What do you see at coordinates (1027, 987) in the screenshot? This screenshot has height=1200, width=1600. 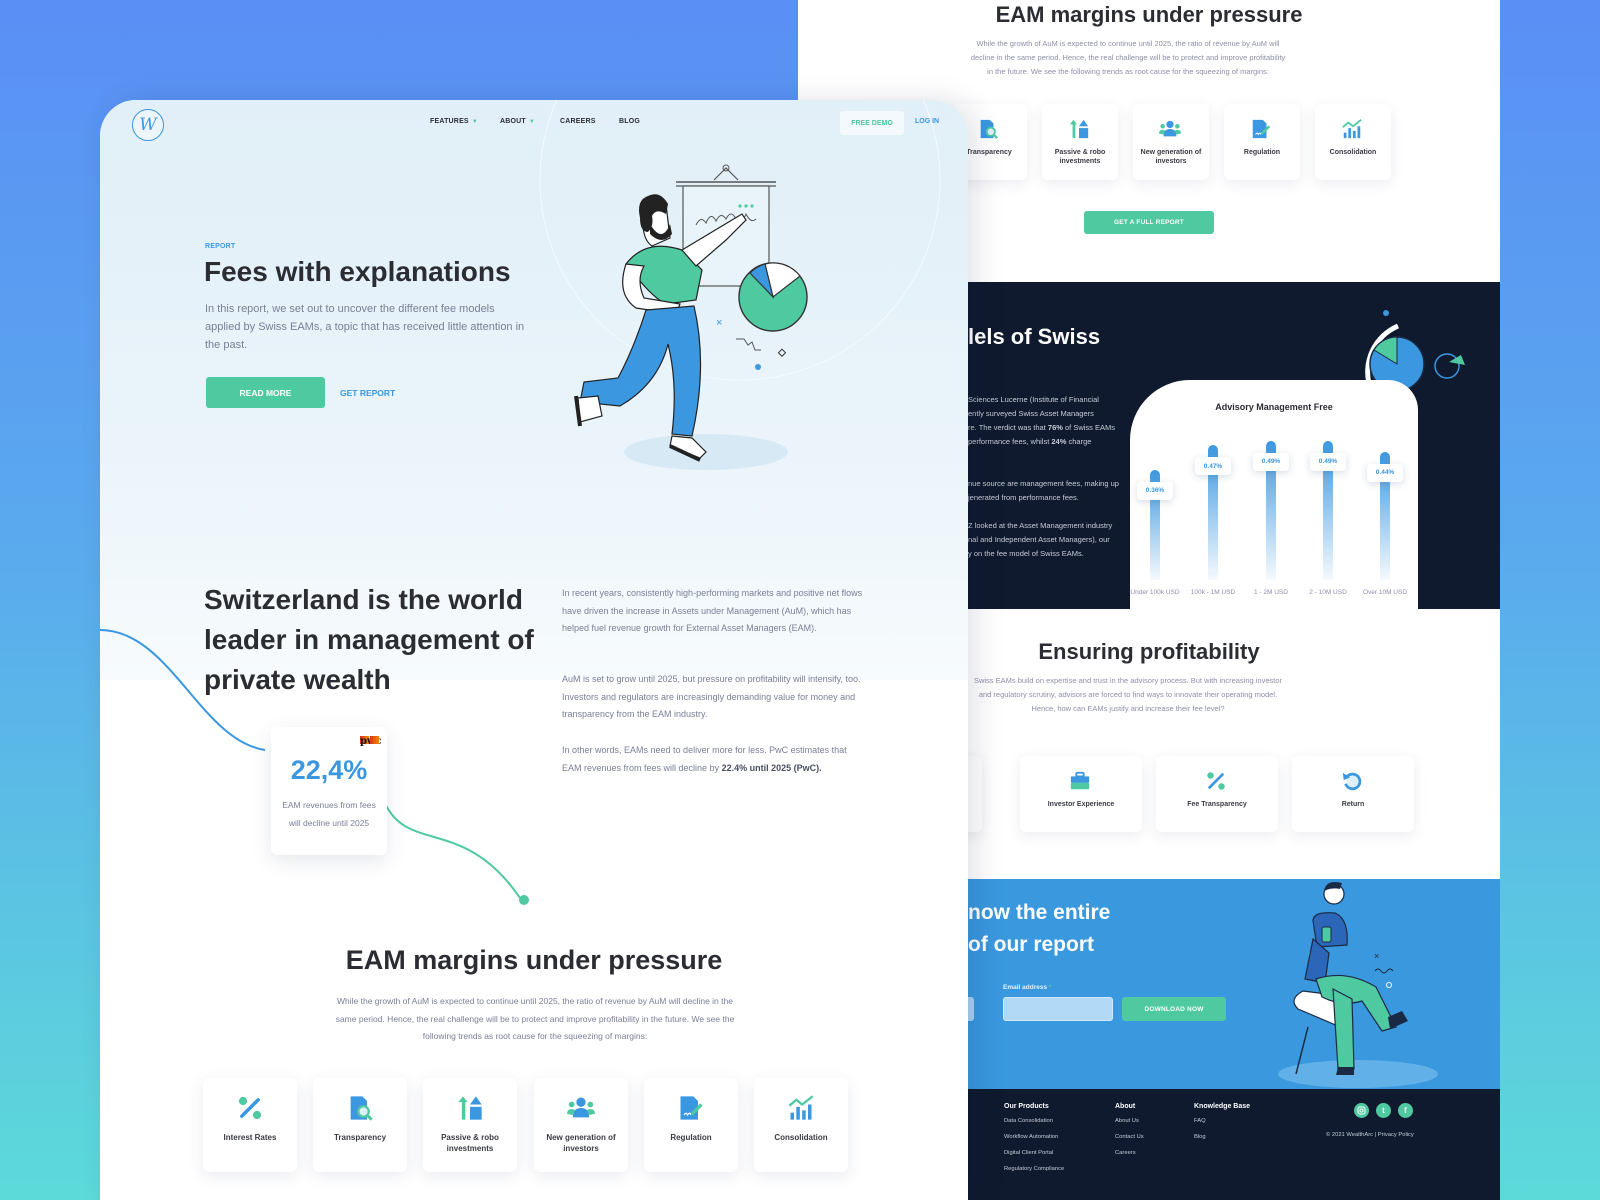 I see `email-label: Email address *` at bounding box center [1027, 987].